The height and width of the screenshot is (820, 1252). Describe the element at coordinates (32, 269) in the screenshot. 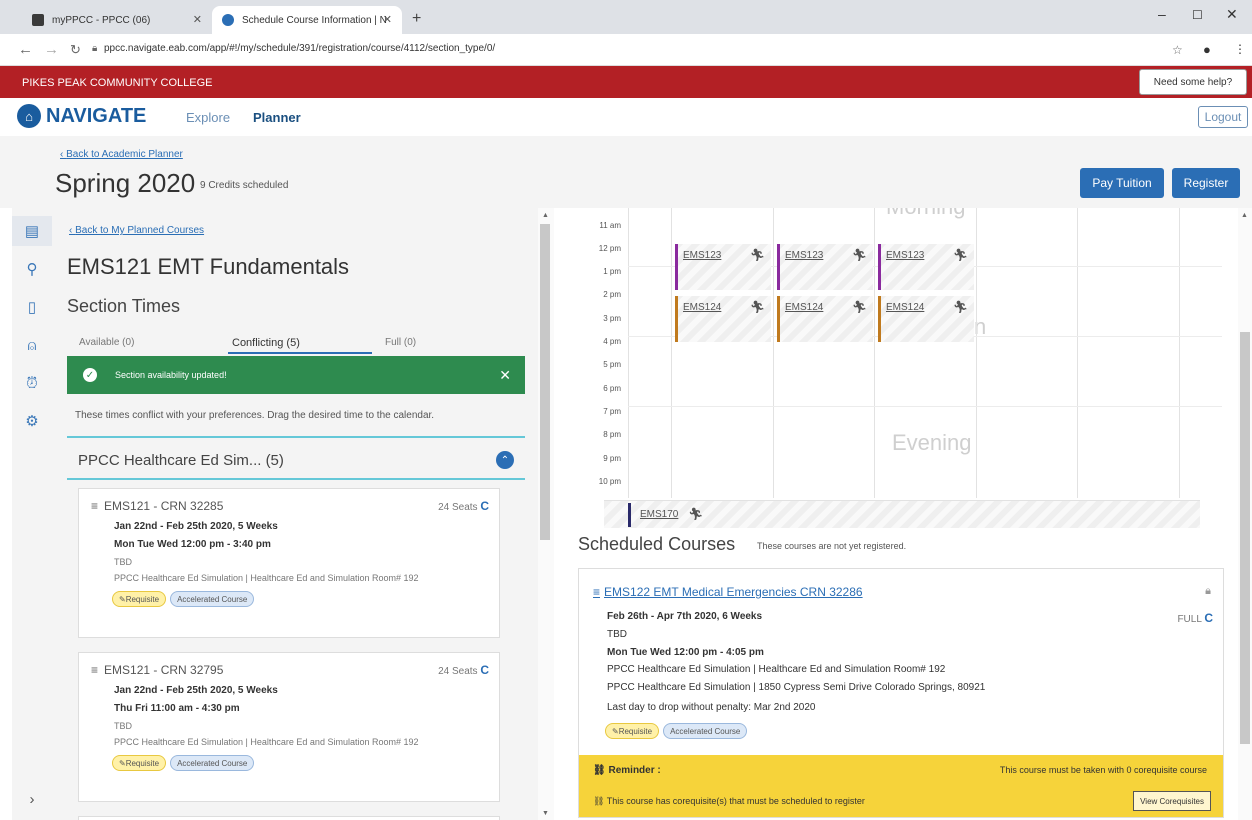

I see `search-icon: ⚲` at that location.